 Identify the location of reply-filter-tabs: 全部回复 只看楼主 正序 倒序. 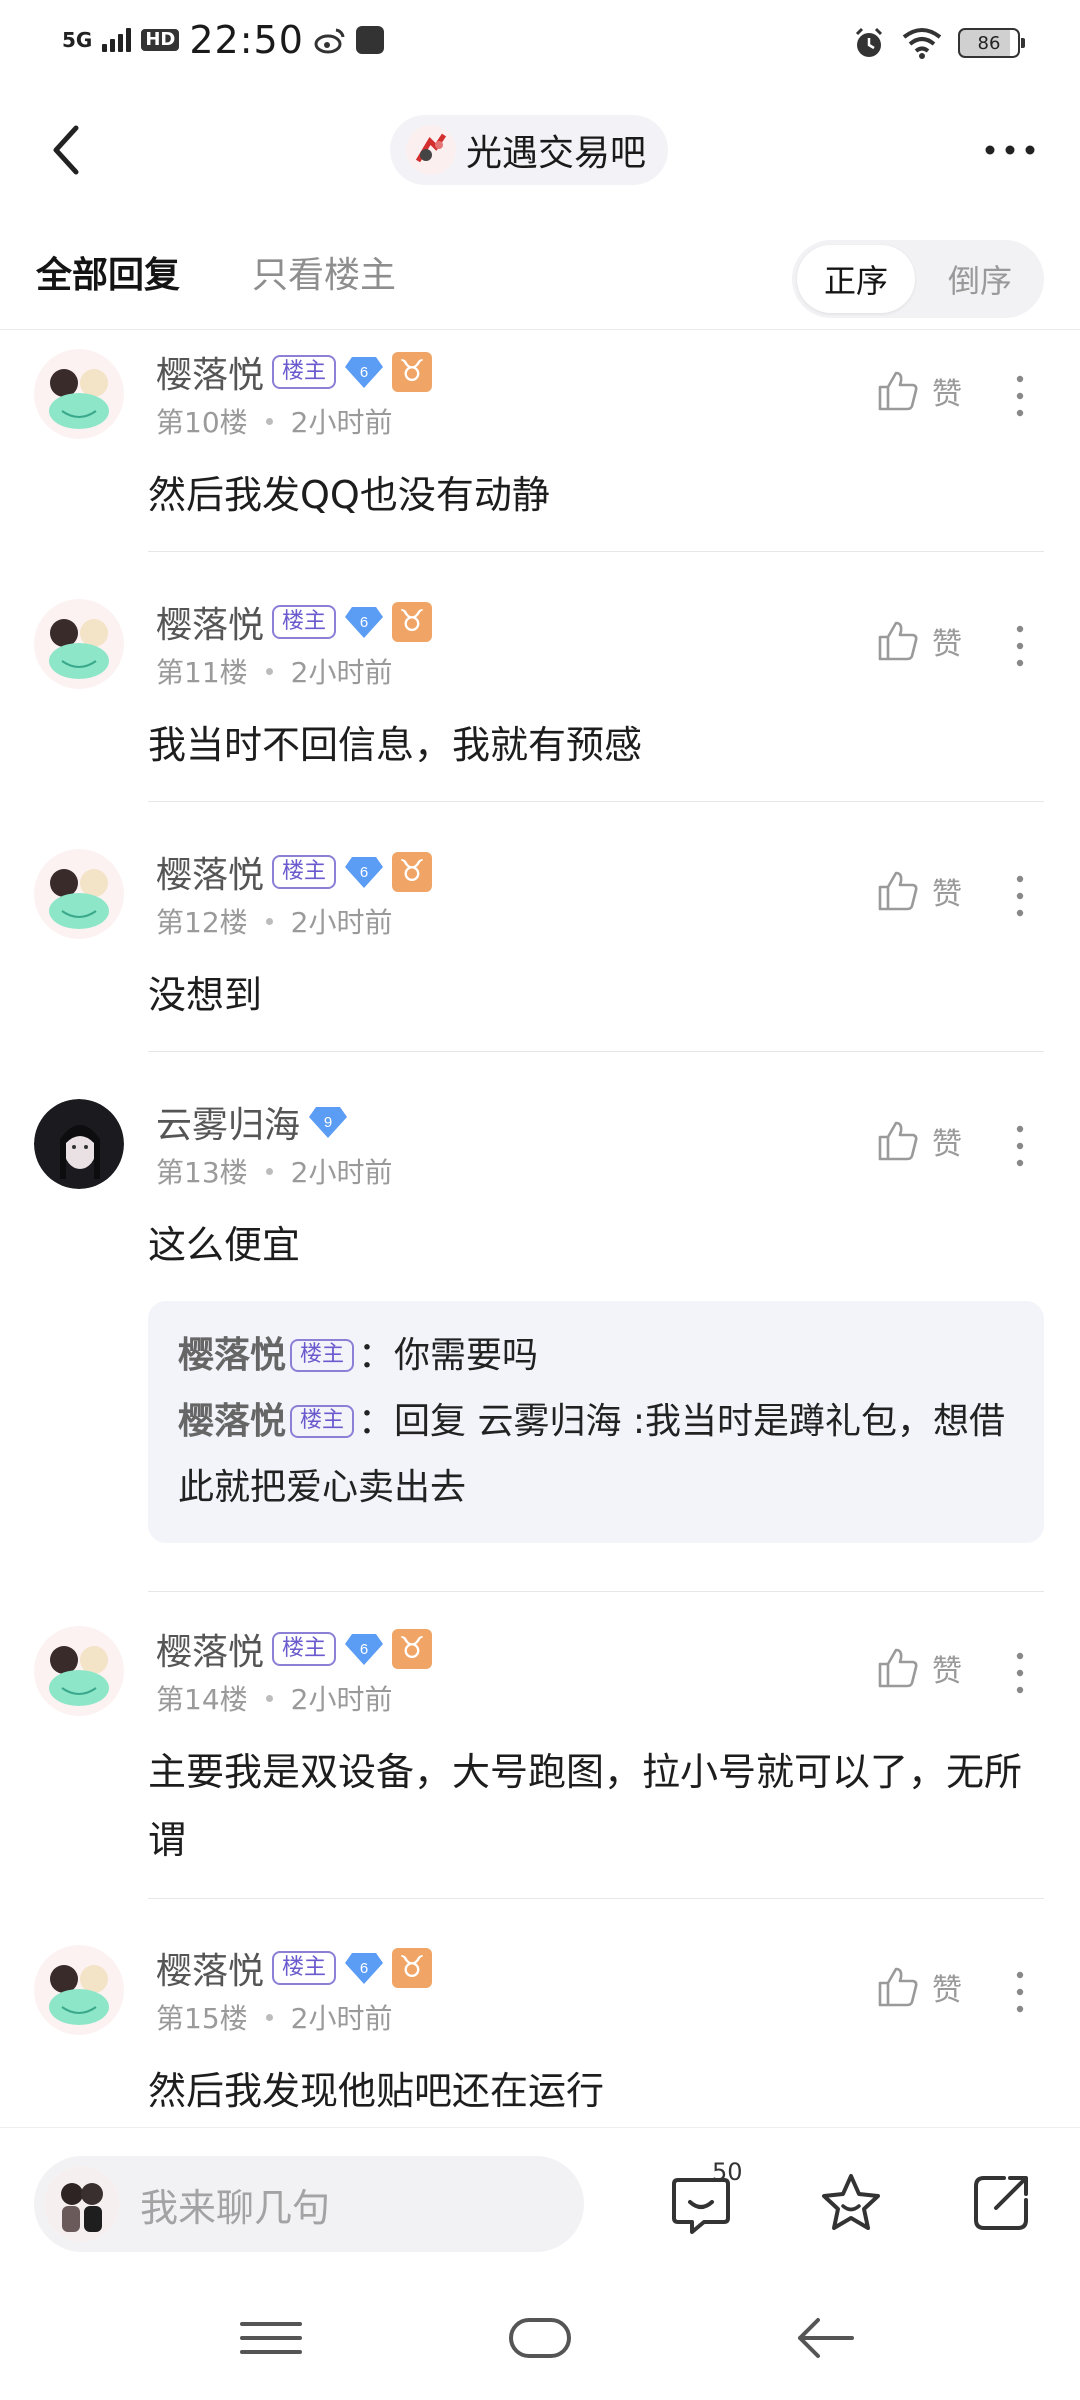
(540, 280).